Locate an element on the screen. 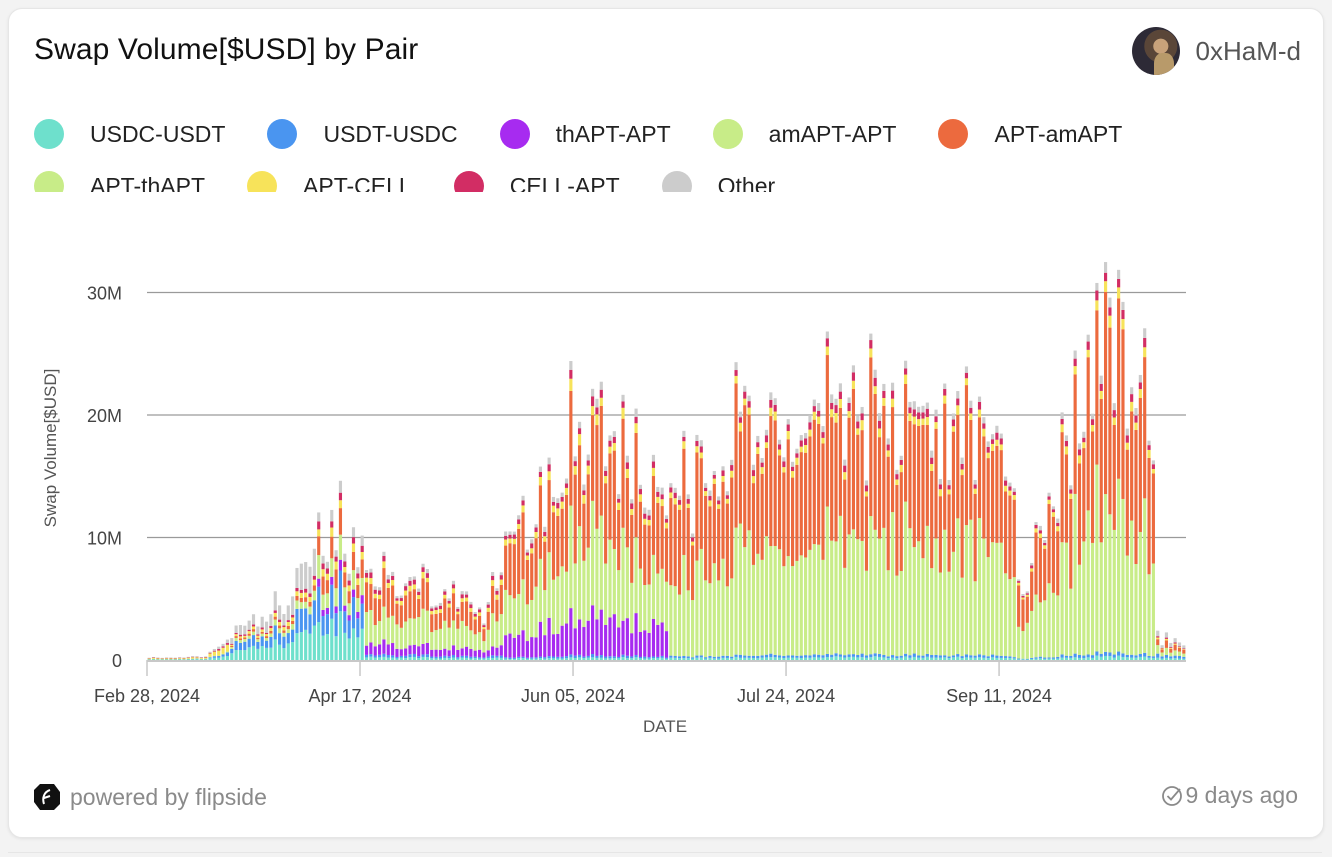 The height and width of the screenshot is (857, 1332). powered-by-text: powered by flipside is located at coordinates (168, 797).